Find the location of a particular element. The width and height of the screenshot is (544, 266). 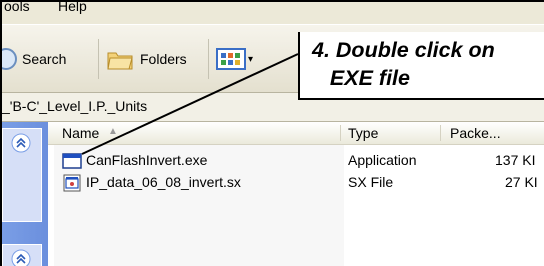

callout-text: 4. Double click on EXE file is located at coordinates (403, 64).